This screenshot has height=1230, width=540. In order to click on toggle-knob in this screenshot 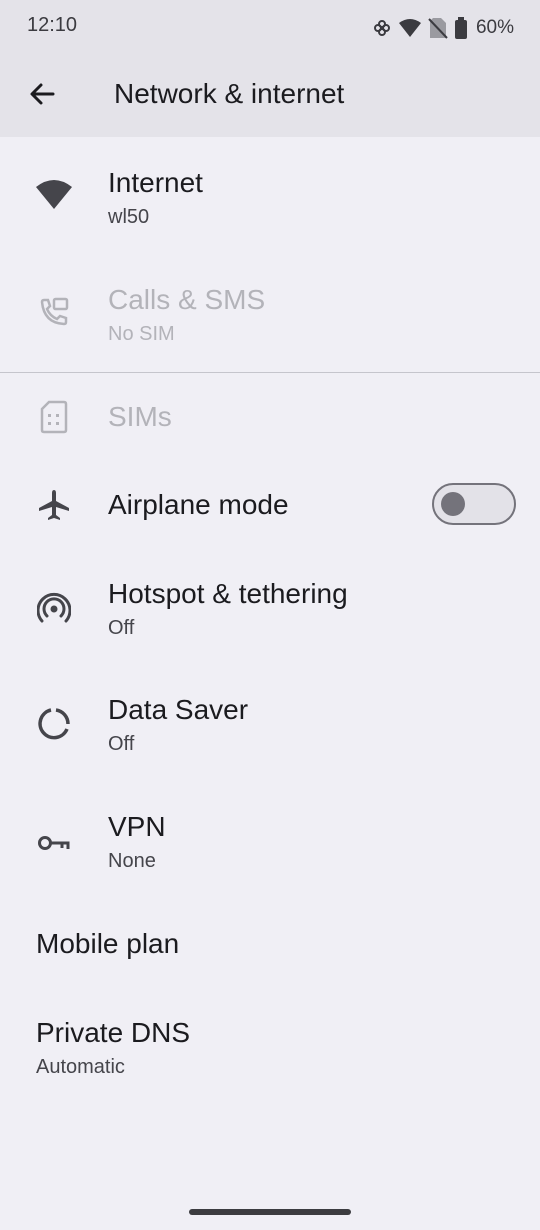, I will do `click(453, 504)`.